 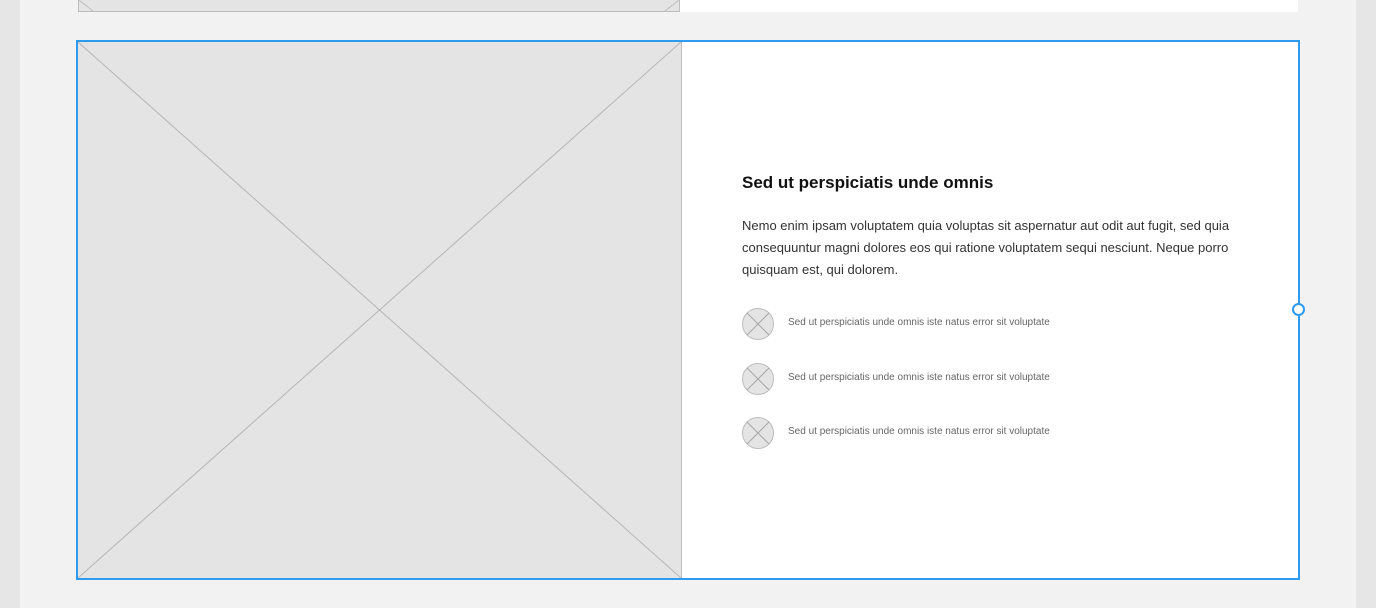 I want to click on previous-image-placeholder, so click(x=379, y=6).